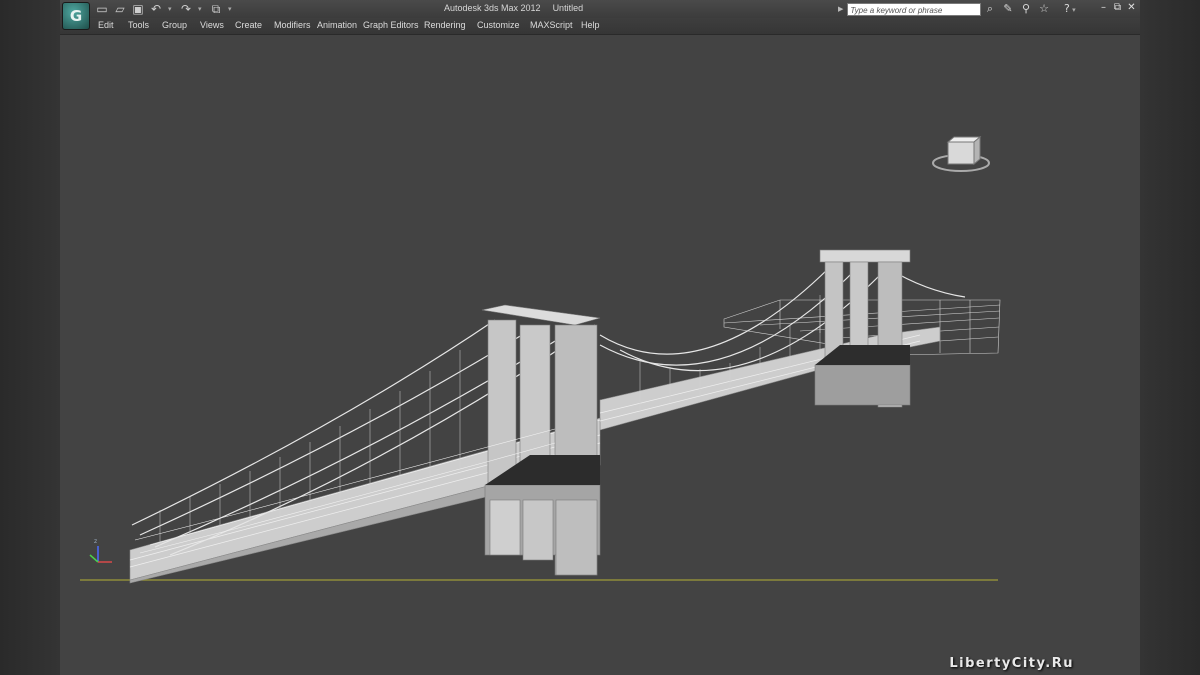 This screenshot has width=1200, height=675. I want to click on quick-access-dropdown-icon: ▾, so click(231, 9).